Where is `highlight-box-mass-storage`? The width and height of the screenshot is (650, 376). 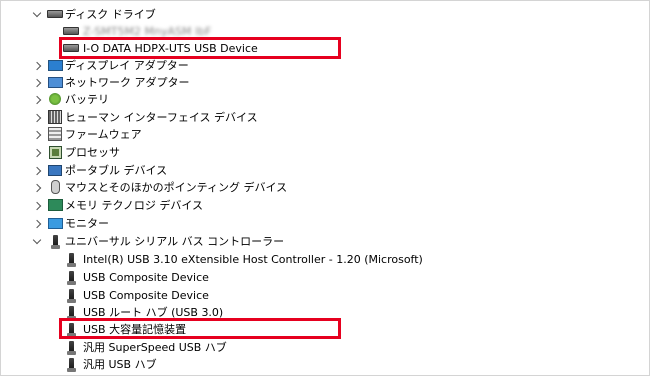 highlight-box-mass-storage is located at coordinates (200, 328).